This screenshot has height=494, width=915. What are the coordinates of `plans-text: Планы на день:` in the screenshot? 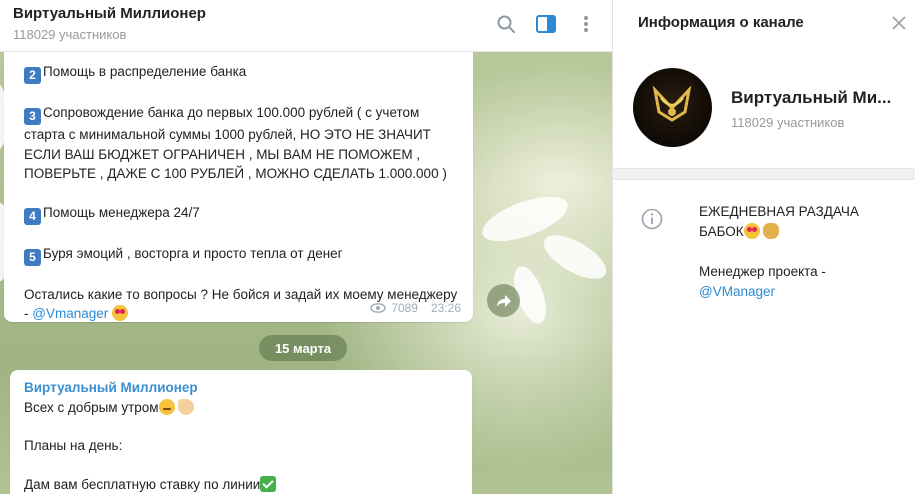 It's located at (73, 445).